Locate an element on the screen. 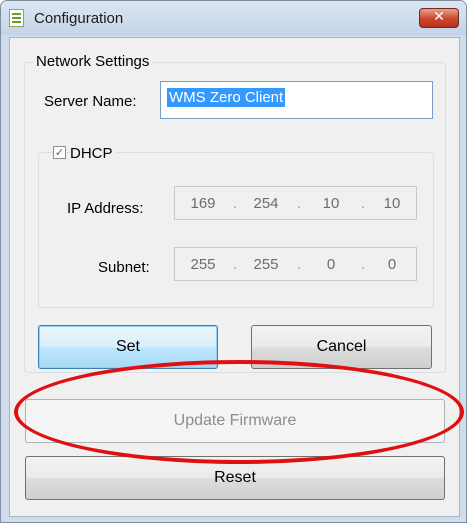  set-button-label: Set is located at coordinates (127, 346).